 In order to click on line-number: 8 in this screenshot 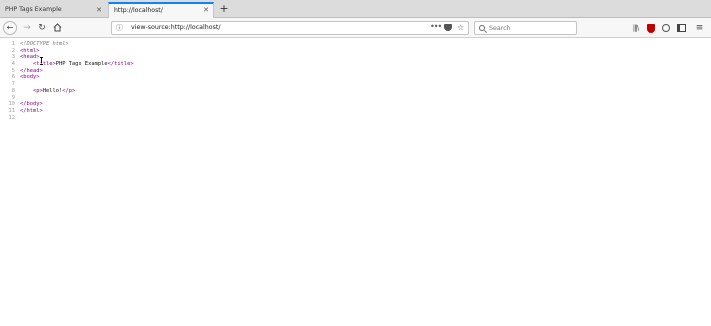, I will do `click(13, 90)`.